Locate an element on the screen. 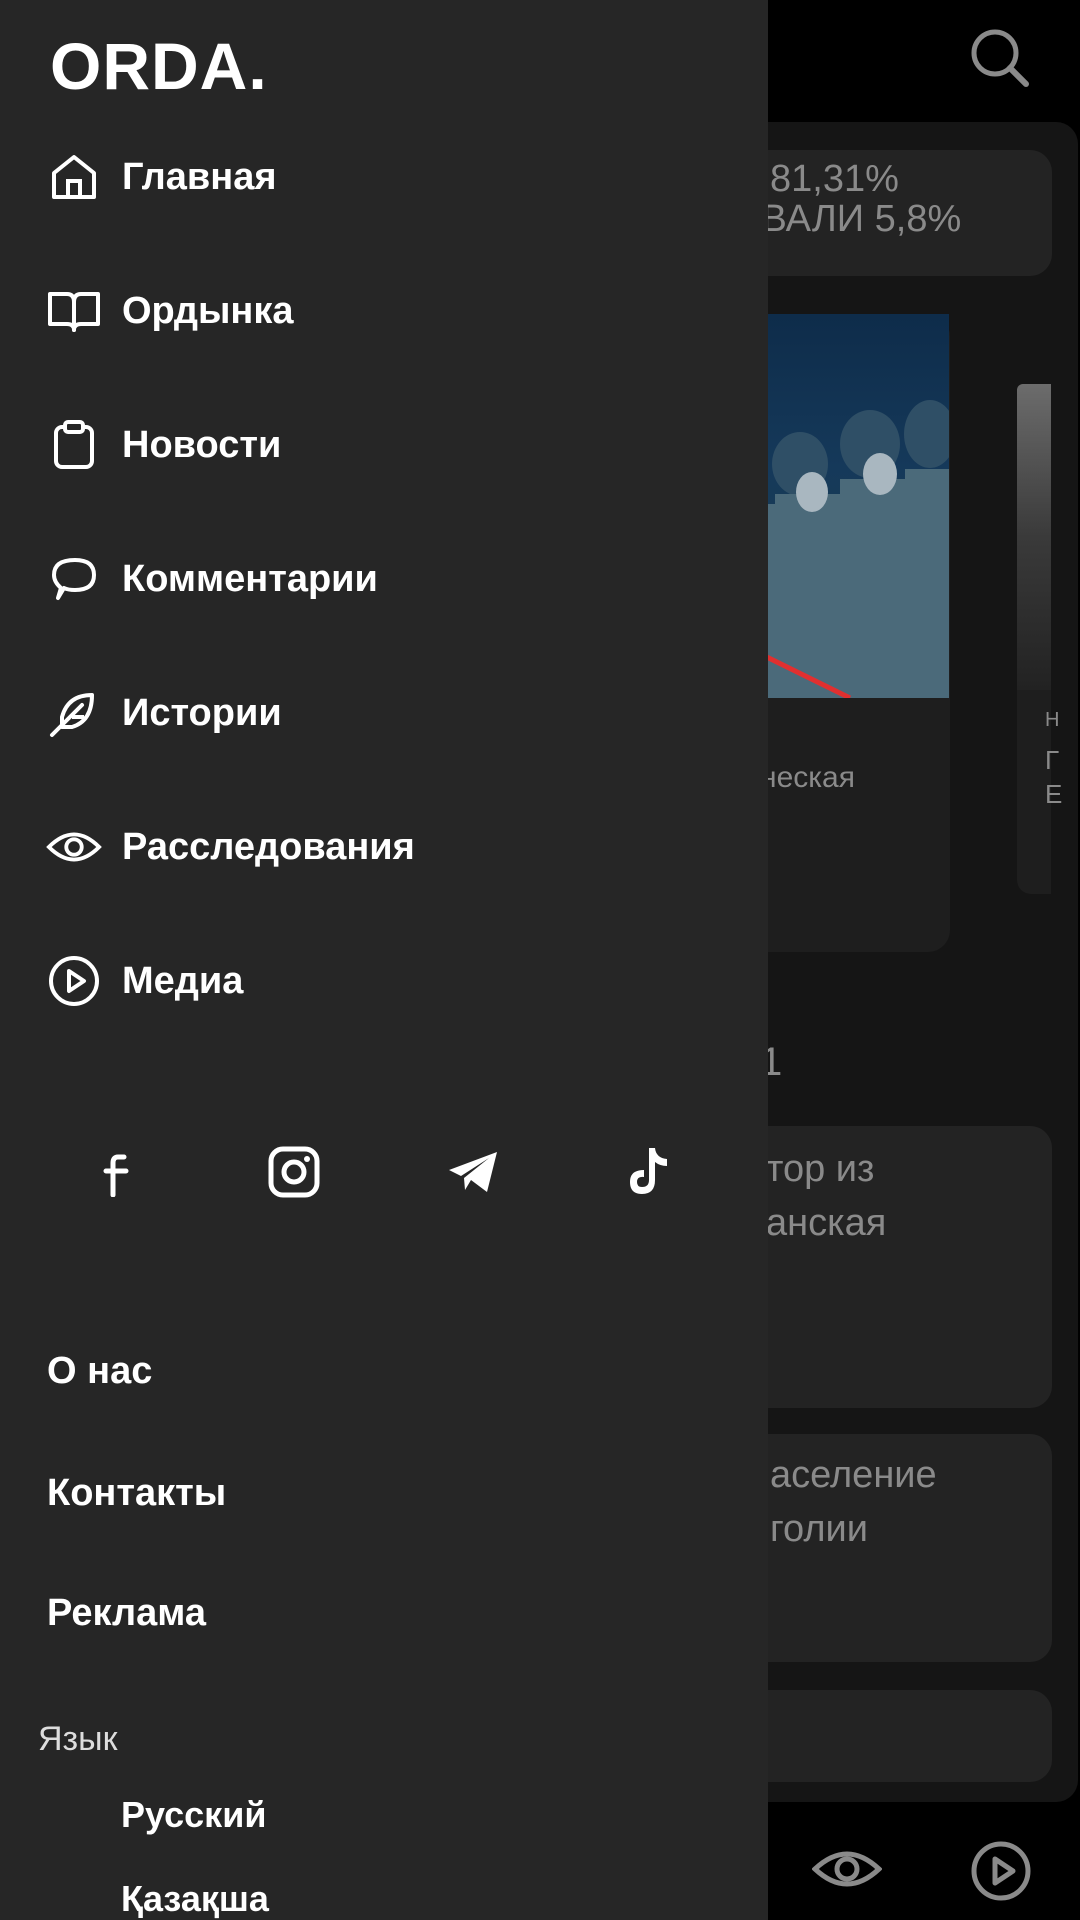  nav-item-news: Новости is located at coordinates (163, 445).